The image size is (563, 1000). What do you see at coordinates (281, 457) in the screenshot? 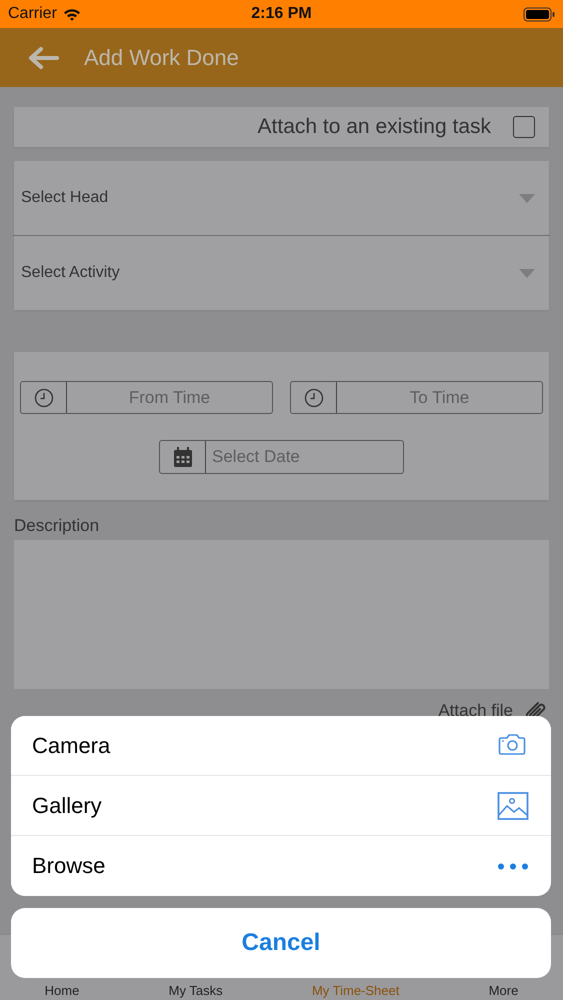
I see `date-field: Select Date` at bounding box center [281, 457].